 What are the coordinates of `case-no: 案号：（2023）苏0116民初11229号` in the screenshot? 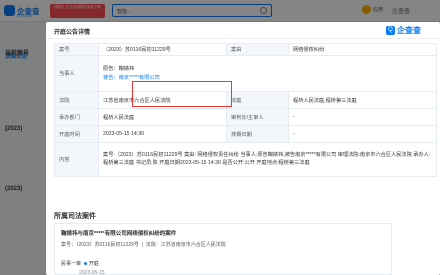 It's located at (100, 245).